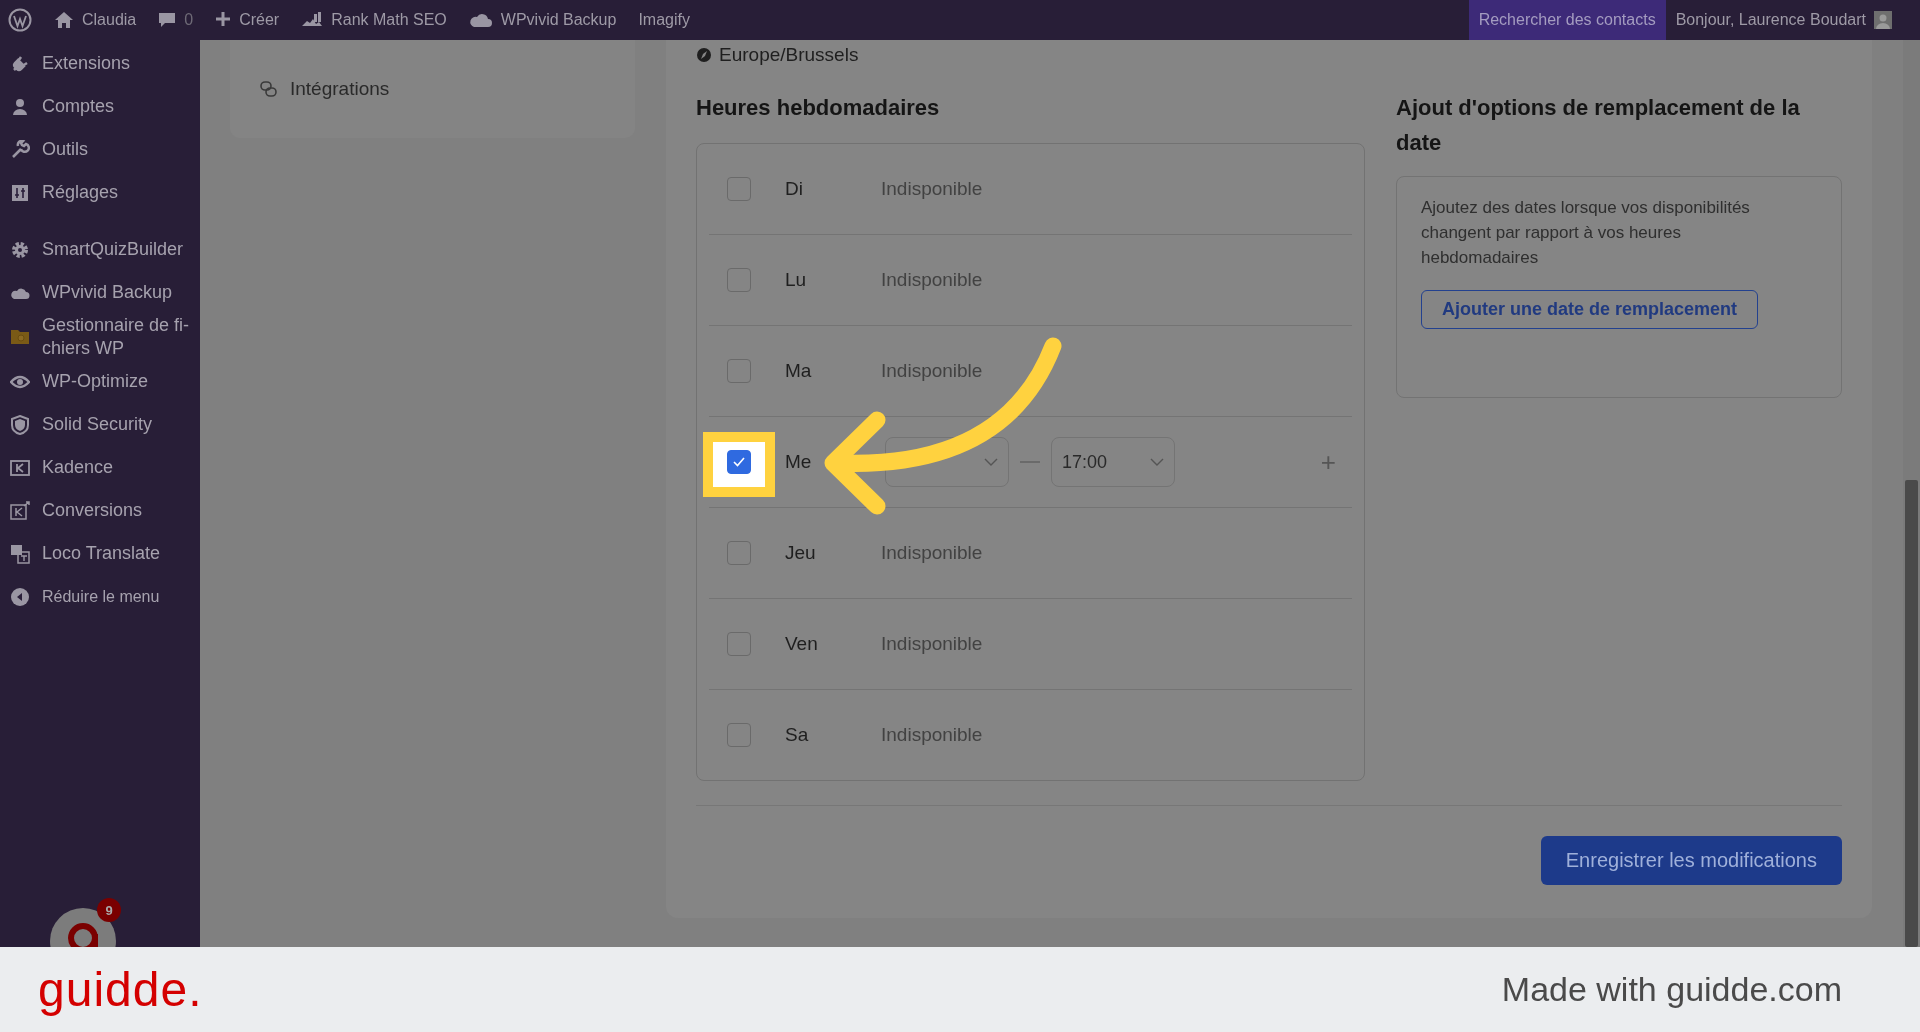  What do you see at coordinates (374, 20) in the screenshot?
I see `toolbar-link: Rank Math SEO` at bounding box center [374, 20].